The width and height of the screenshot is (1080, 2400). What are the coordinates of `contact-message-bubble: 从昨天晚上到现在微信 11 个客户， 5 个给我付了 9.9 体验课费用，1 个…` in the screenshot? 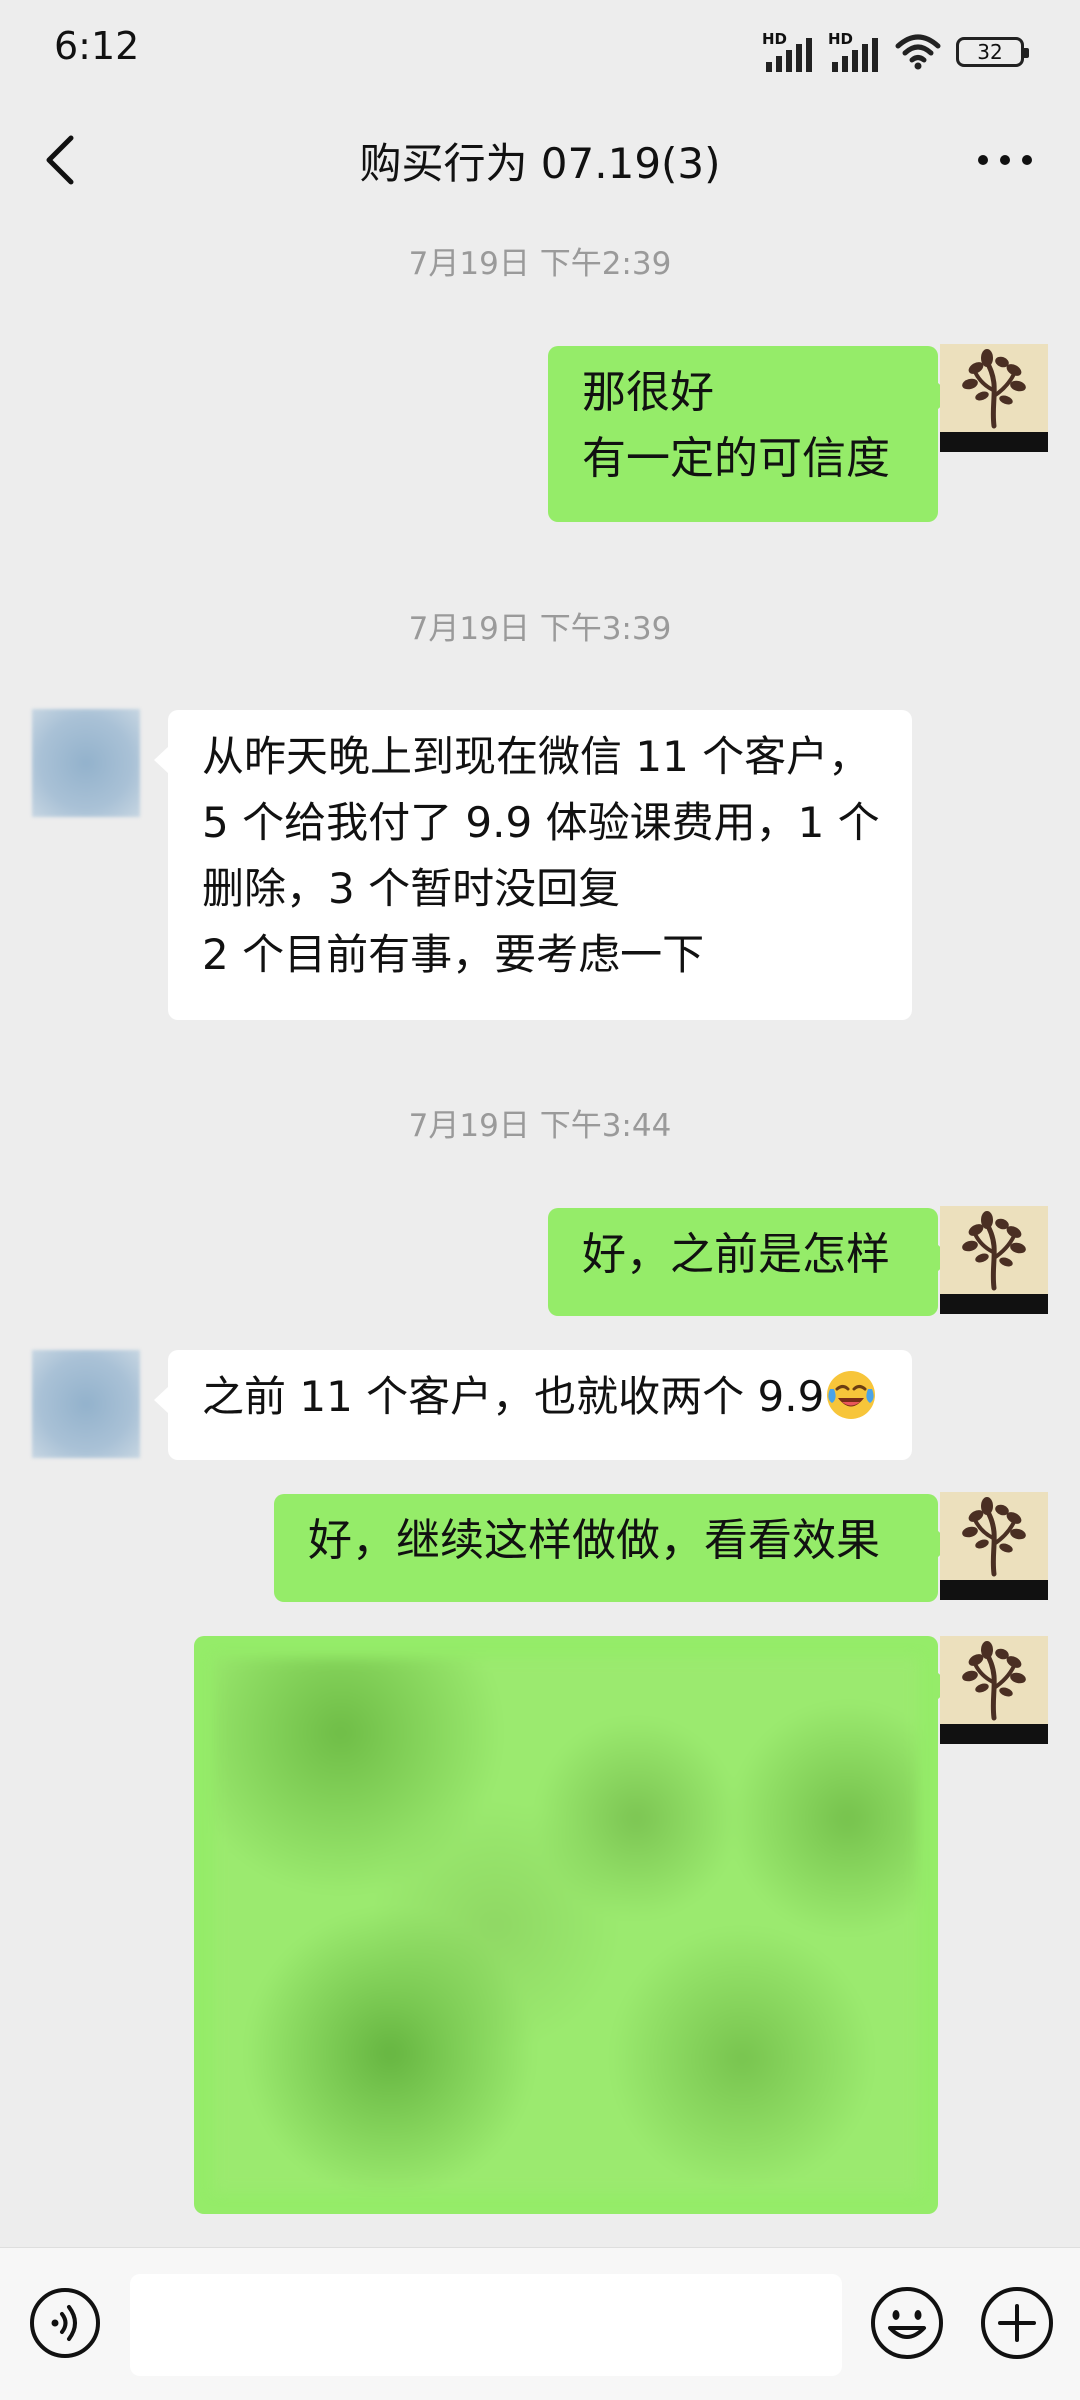 It's located at (533, 865).